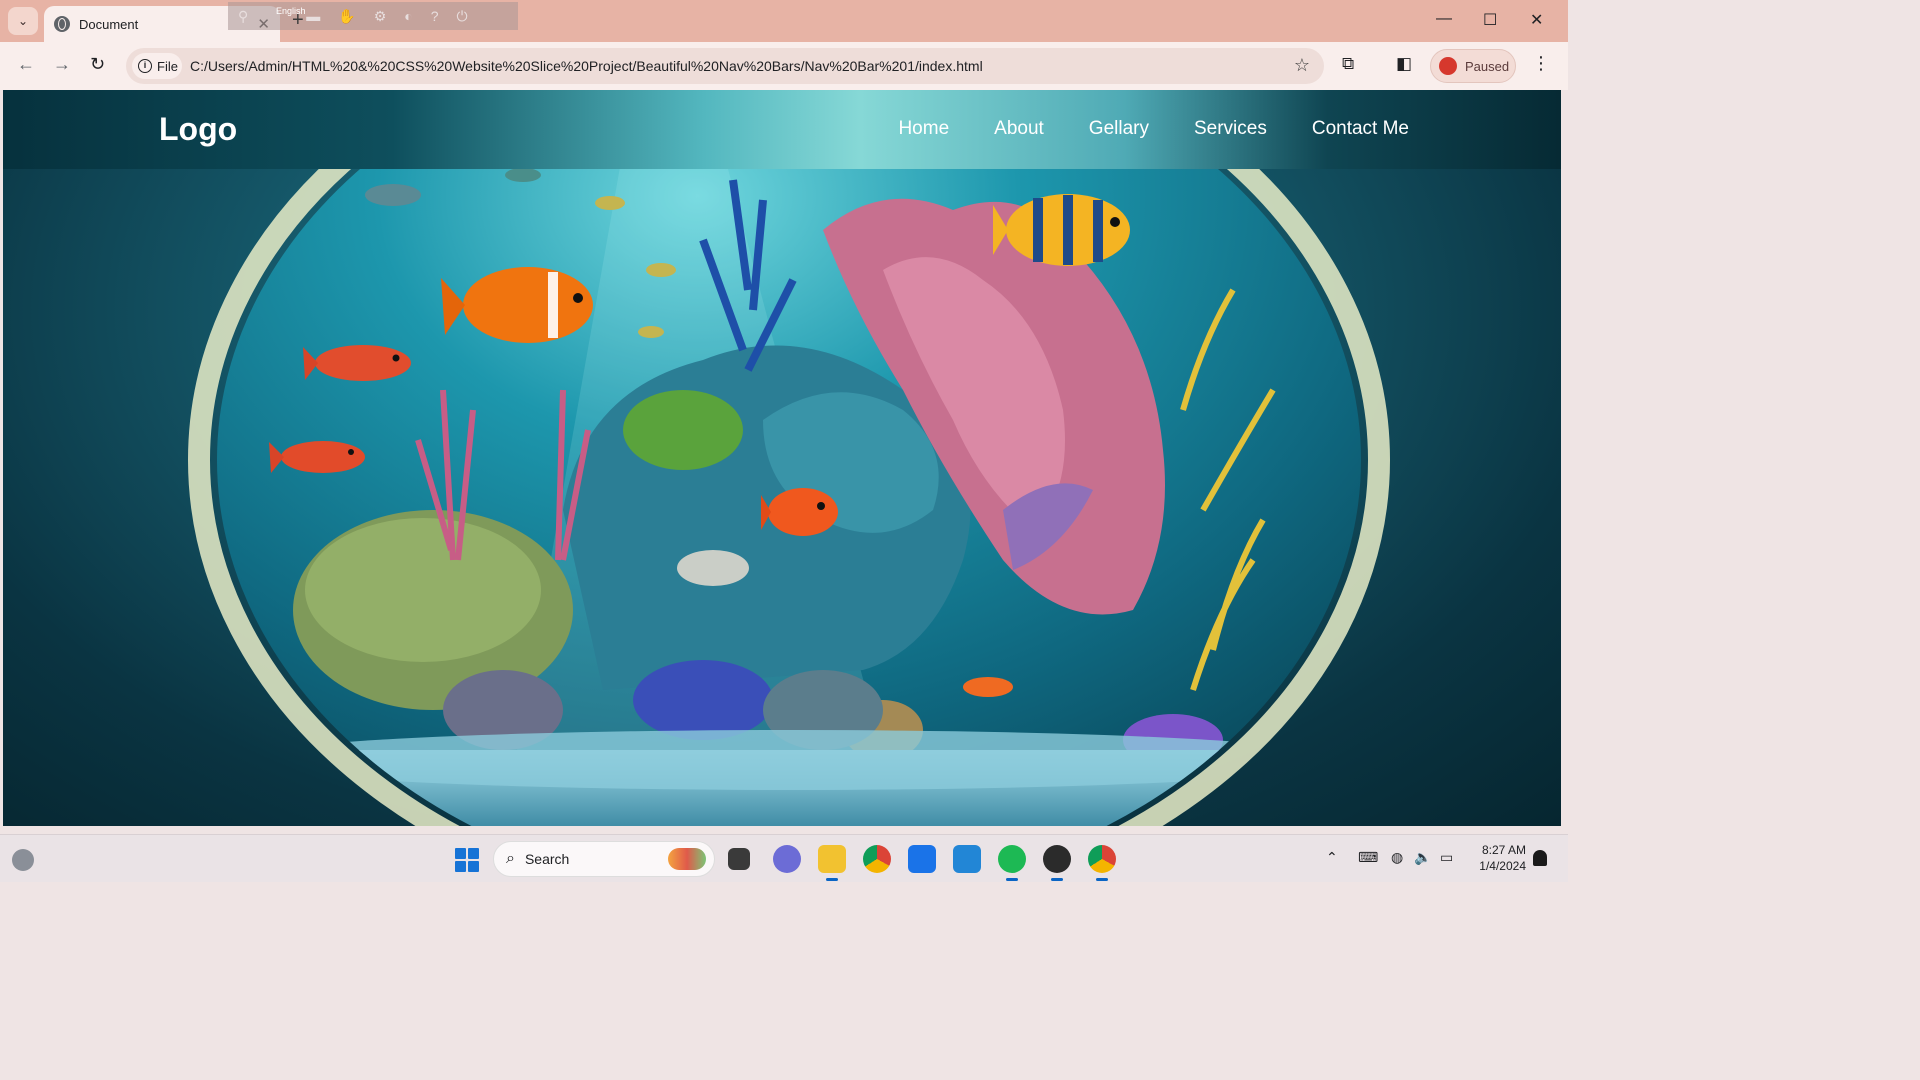  What do you see at coordinates (787, 859) in the screenshot?
I see `teams-chat-icon` at bounding box center [787, 859].